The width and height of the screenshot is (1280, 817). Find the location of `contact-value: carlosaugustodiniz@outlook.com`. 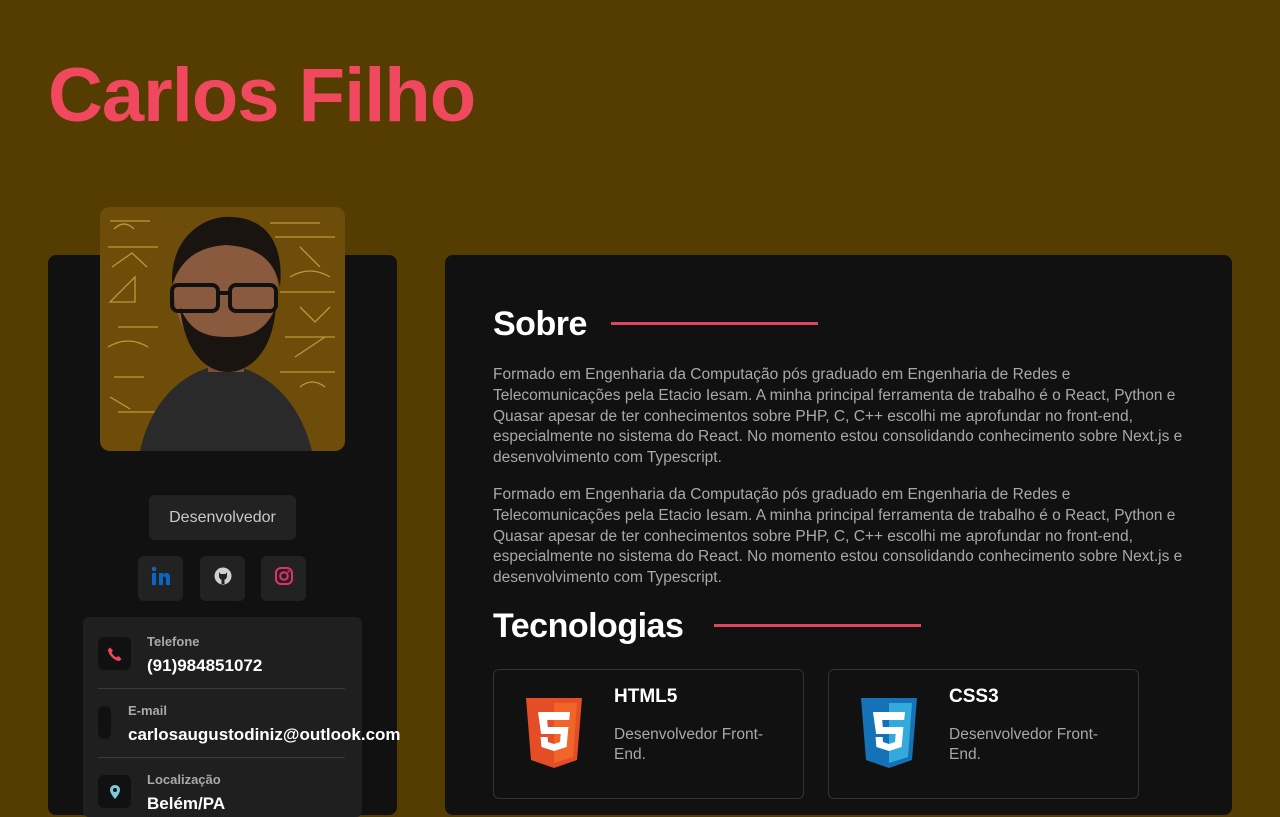

contact-value: carlosaugustodiniz@outlook.com is located at coordinates (264, 735).